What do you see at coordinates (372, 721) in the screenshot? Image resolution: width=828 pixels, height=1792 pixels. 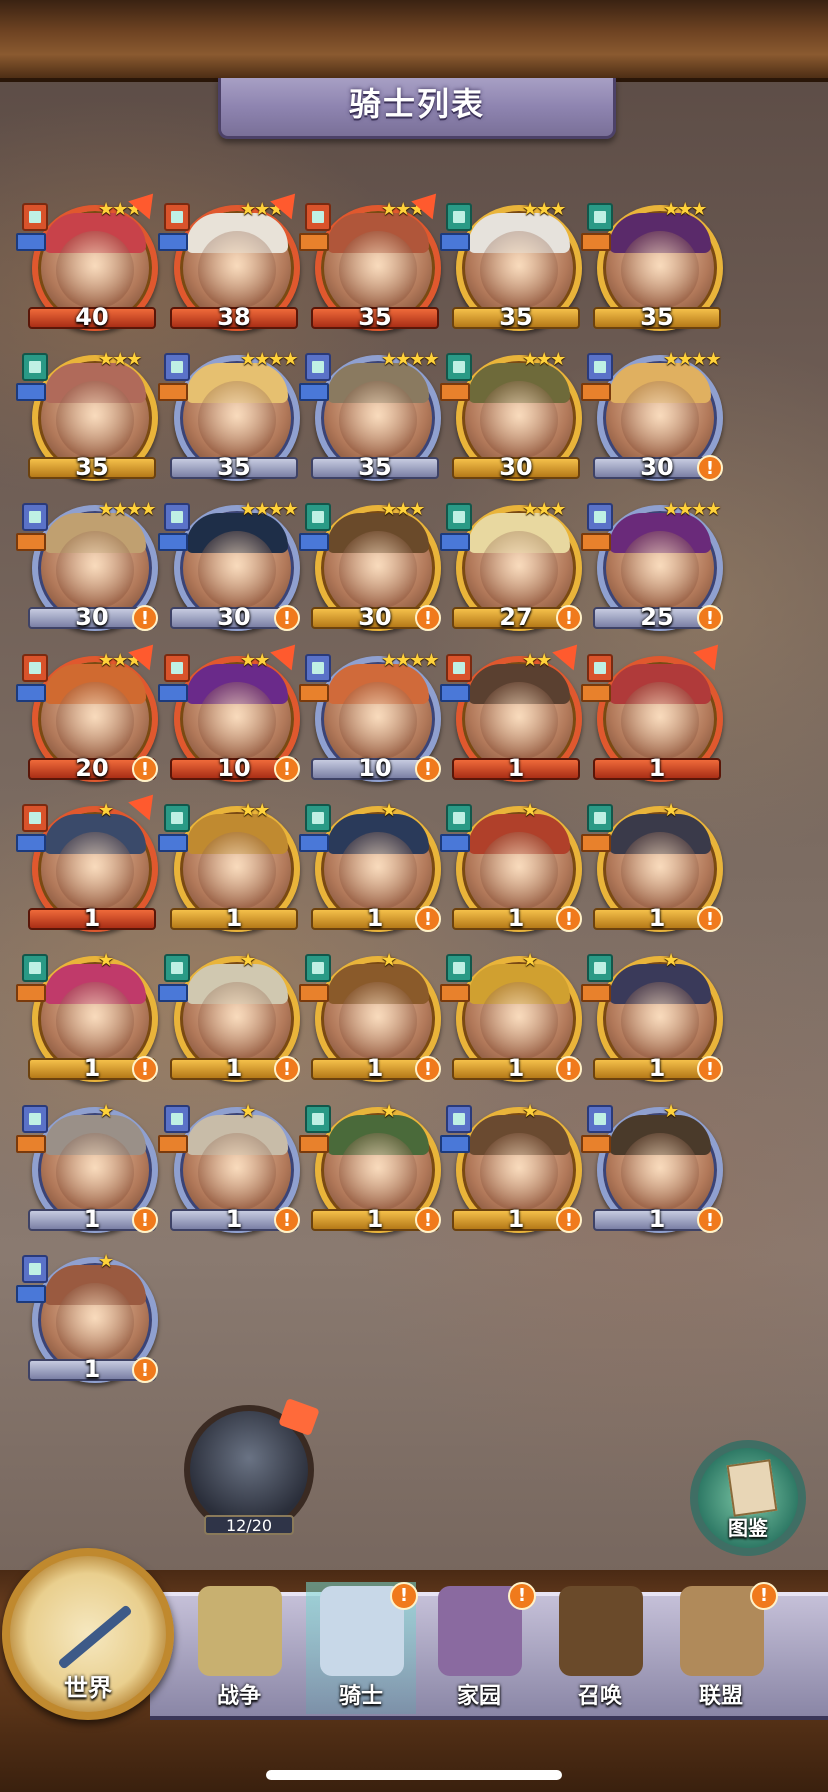 I see `knight-card: 10 ★★★★!` at bounding box center [372, 721].